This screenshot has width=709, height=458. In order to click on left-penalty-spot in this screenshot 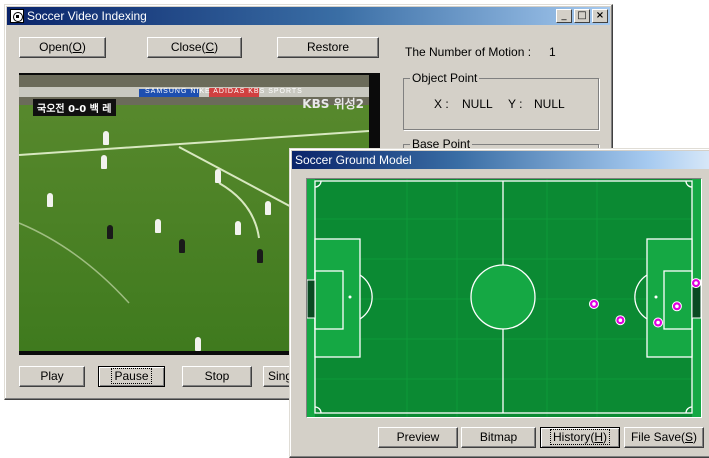, I will do `click(350, 297)`.